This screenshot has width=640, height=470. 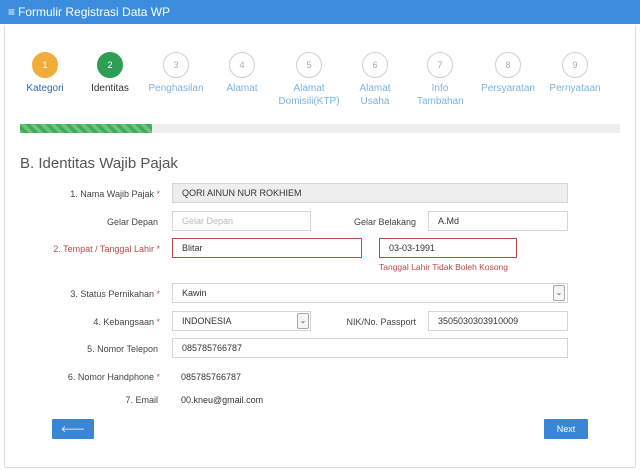 What do you see at coordinates (370, 348) in the screenshot?
I see `telepon-field: 085785766787` at bounding box center [370, 348].